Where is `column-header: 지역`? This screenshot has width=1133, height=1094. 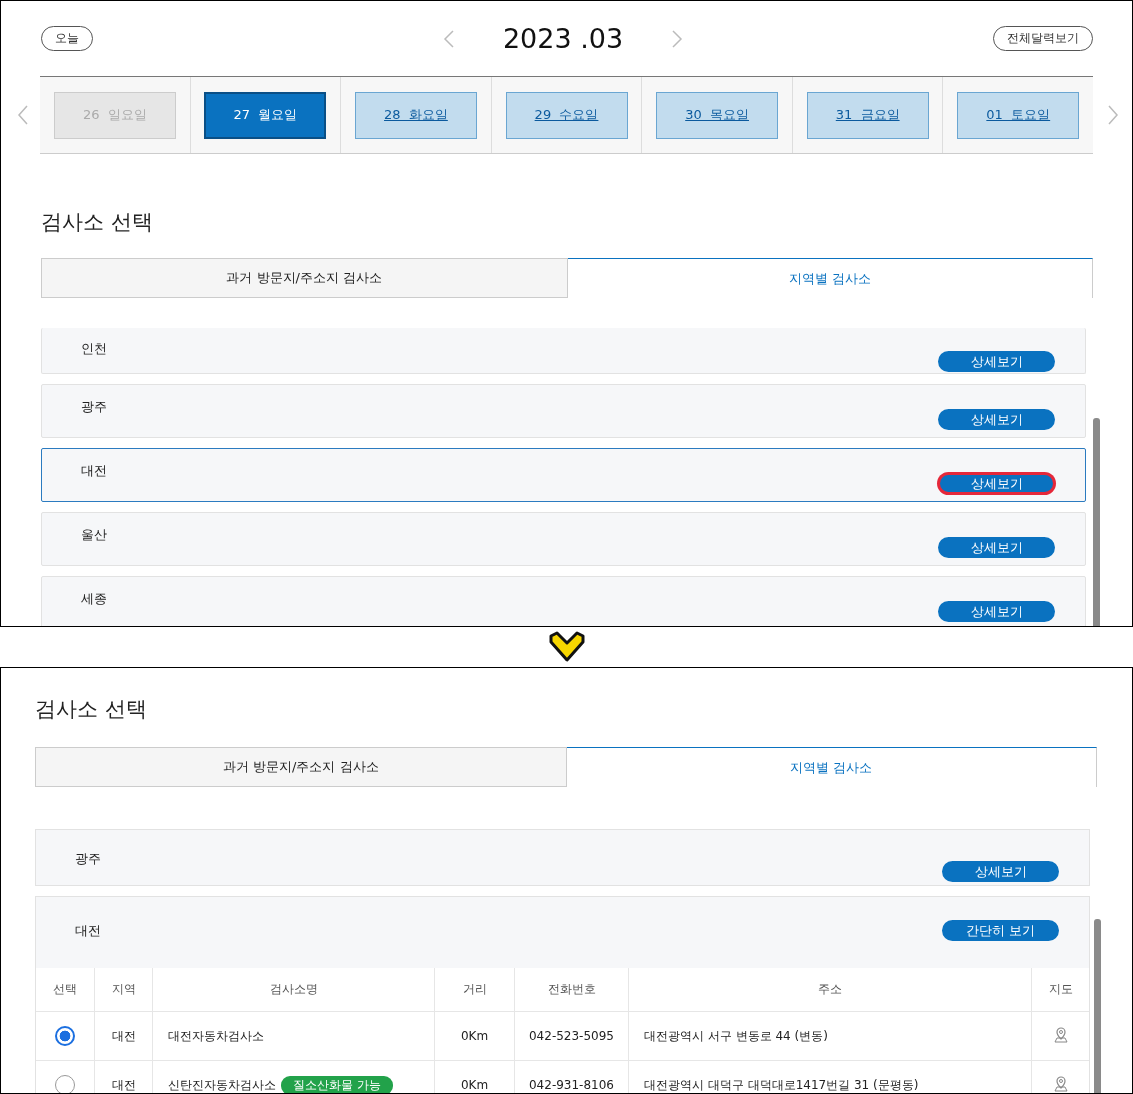
column-header: 지역 is located at coordinates (123, 990).